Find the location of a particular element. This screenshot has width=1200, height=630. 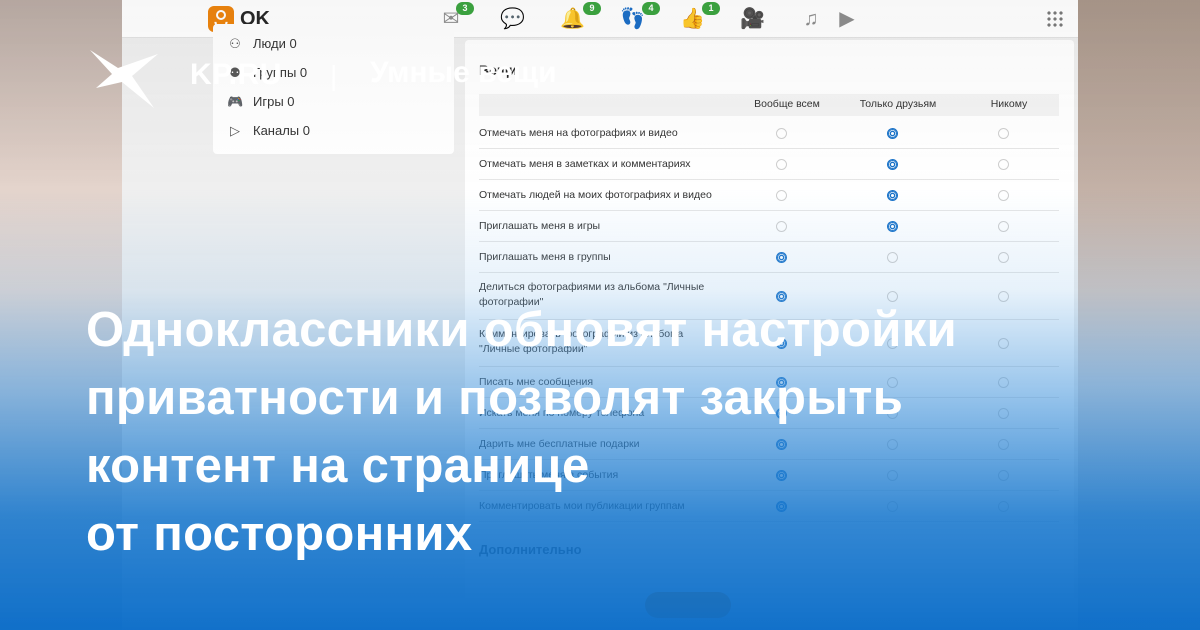

messages-badge: 3 is located at coordinates (465, 8).